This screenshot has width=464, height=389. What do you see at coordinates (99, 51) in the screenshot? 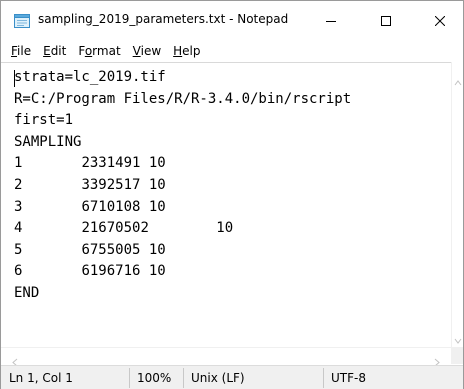
I see `menu-format: Format` at bounding box center [99, 51].